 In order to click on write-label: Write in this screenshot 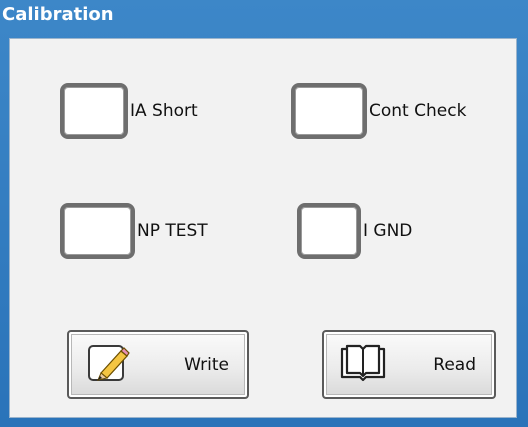, I will do `click(206, 364)`.